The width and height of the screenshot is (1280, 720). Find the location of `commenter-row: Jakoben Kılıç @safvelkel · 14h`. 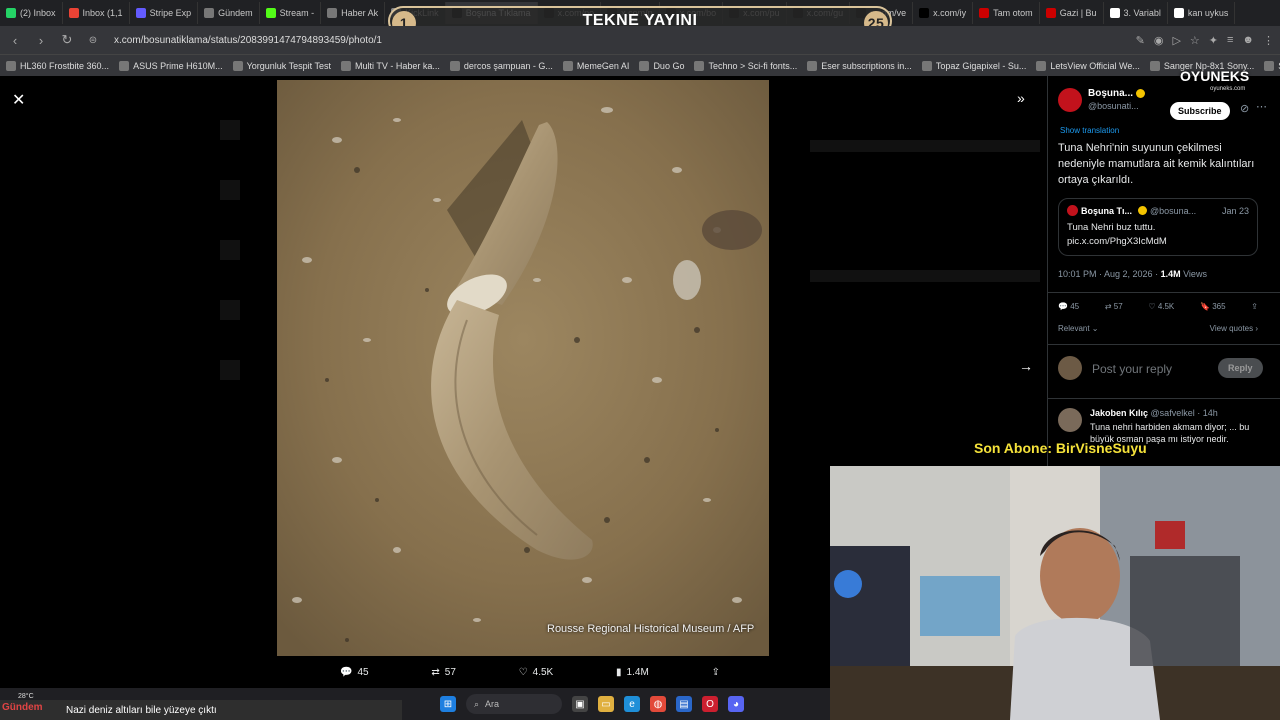

commenter-row: Jakoben Kılıç @safvelkel · 14h is located at coordinates (1154, 413).